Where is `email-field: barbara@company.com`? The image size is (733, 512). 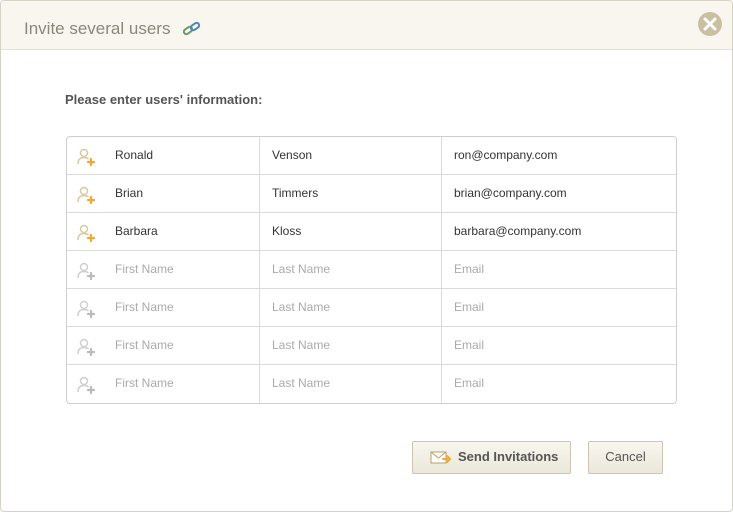 email-field: barbara@company.com is located at coordinates (517, 232).